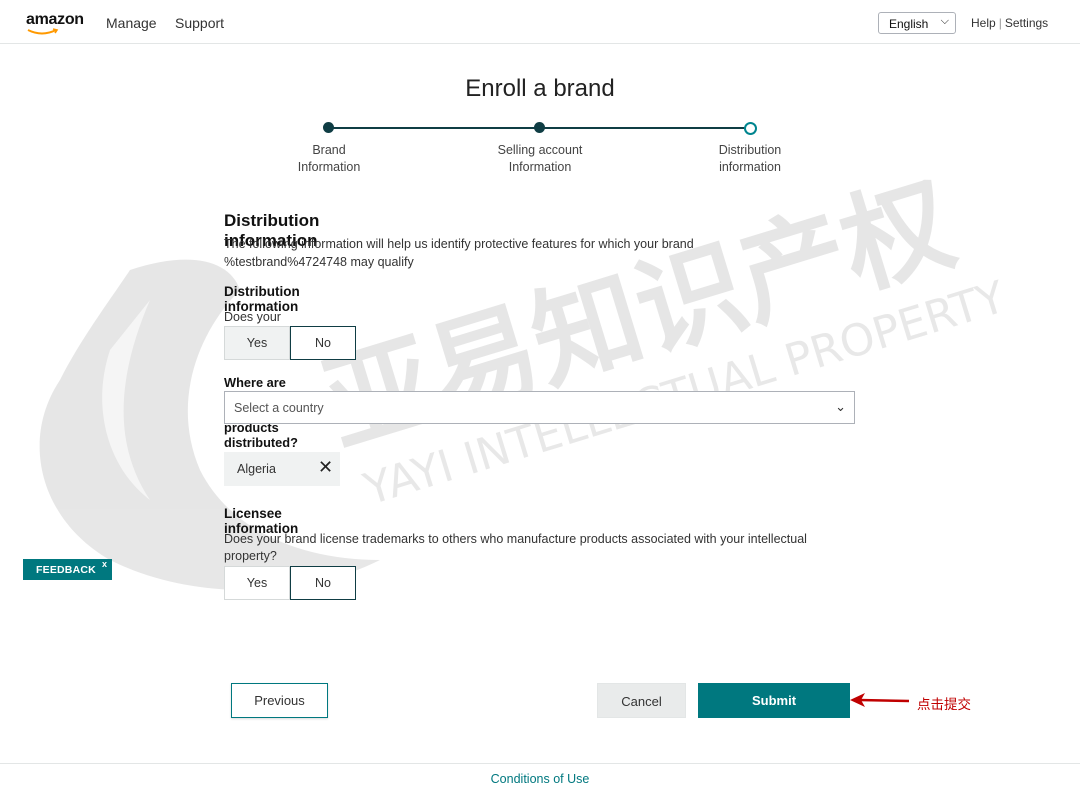 This screenshot has height=802, width=1080. Describe the element at coordinates (323, 343) in the screenshot. I see `distributors-no-option: No` at that location.